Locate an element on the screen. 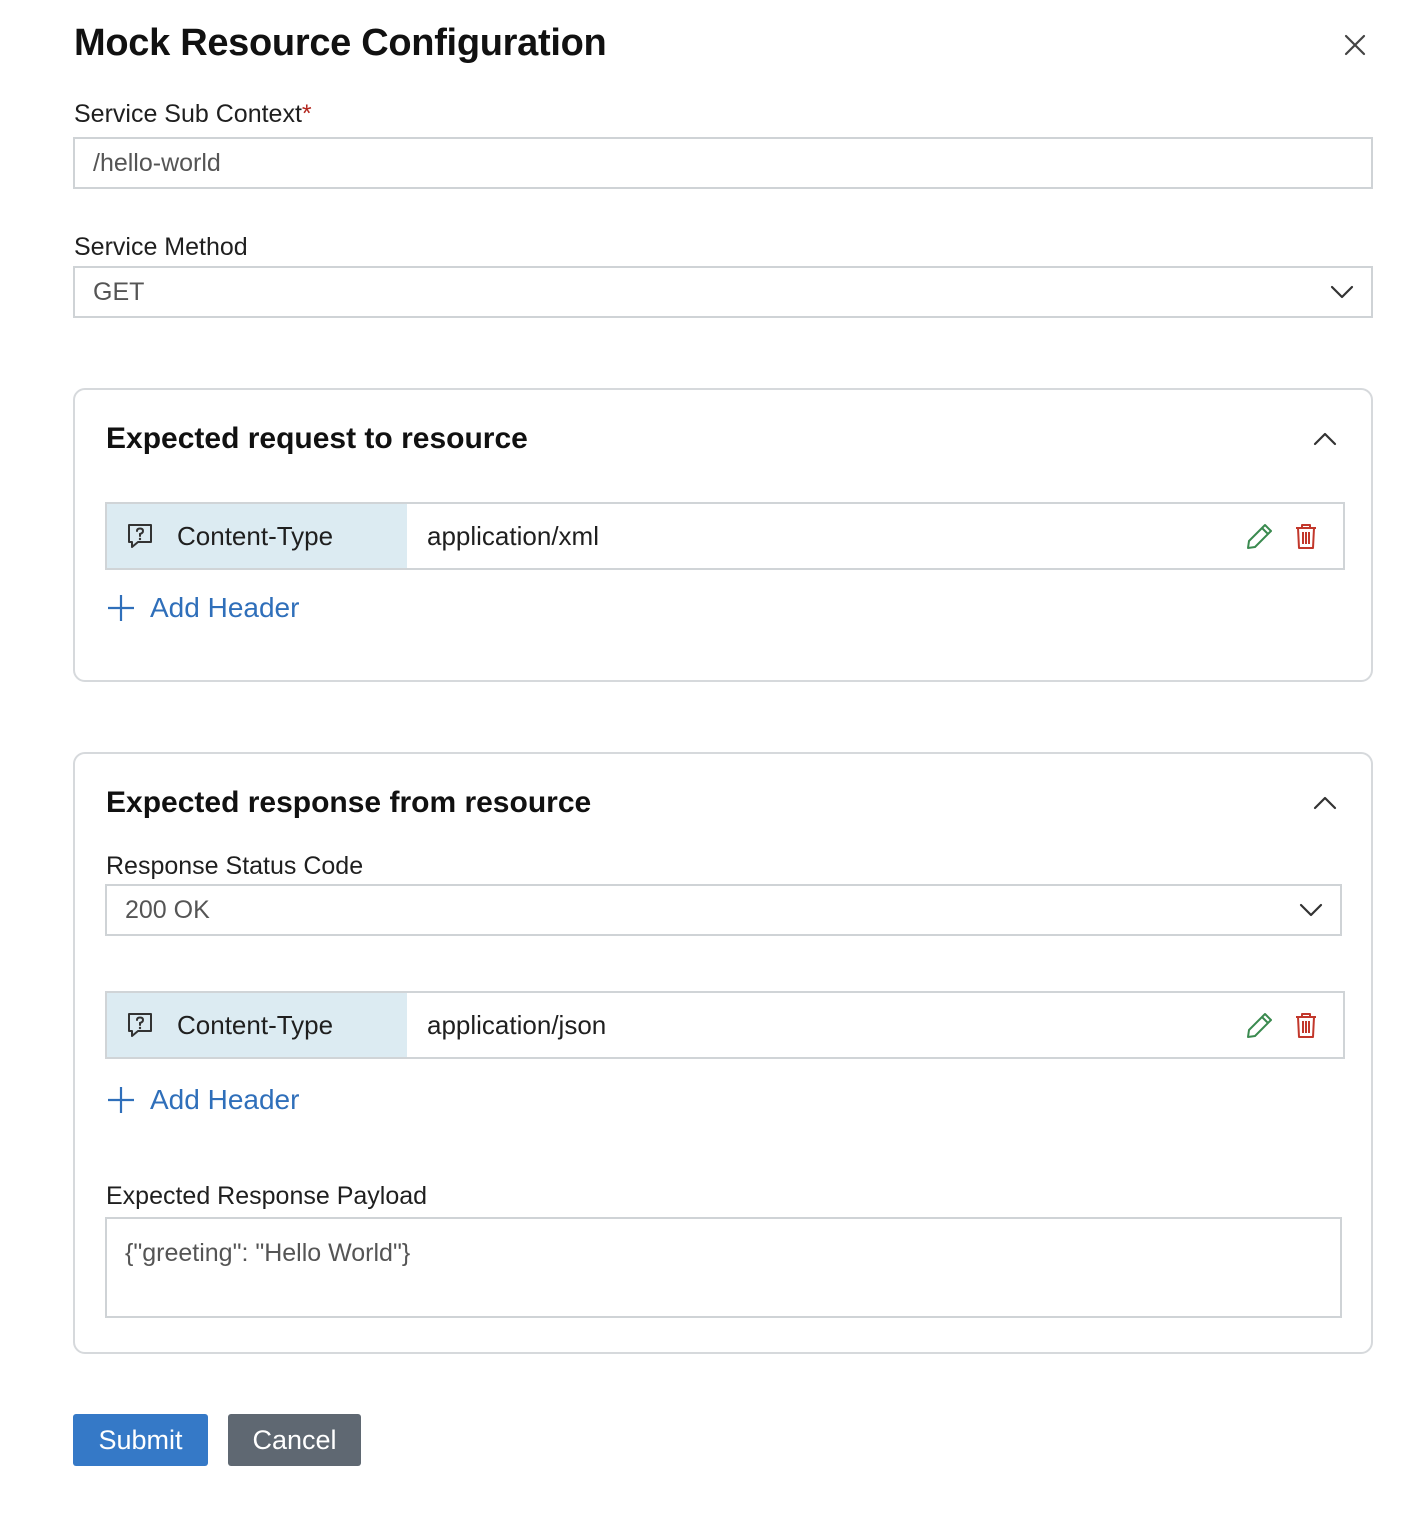  payload-textarea: {"greeting": "Hello World"} is located at coordinates (723, 1267).